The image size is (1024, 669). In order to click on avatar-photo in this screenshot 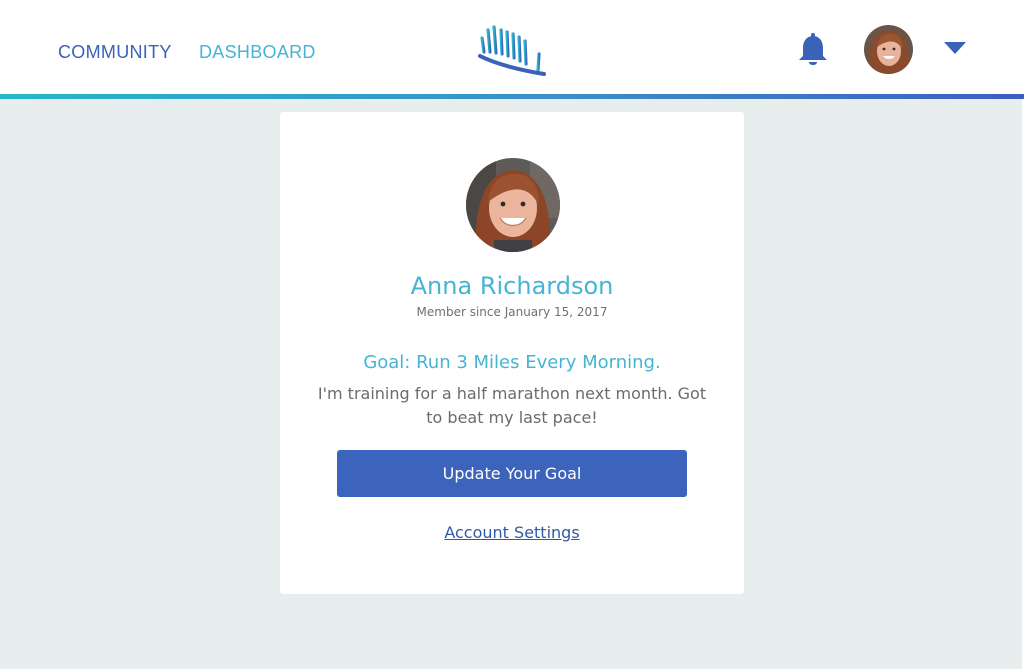, I will do `click(888, 49)`.